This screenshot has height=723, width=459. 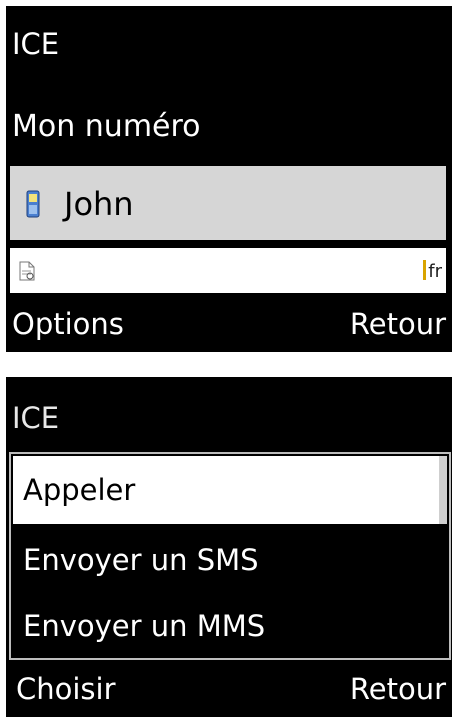 What do you see at coordinates (33, 204) in the screenshot?
I see `mobile-phone-icon` at bounding box center [33, 204].